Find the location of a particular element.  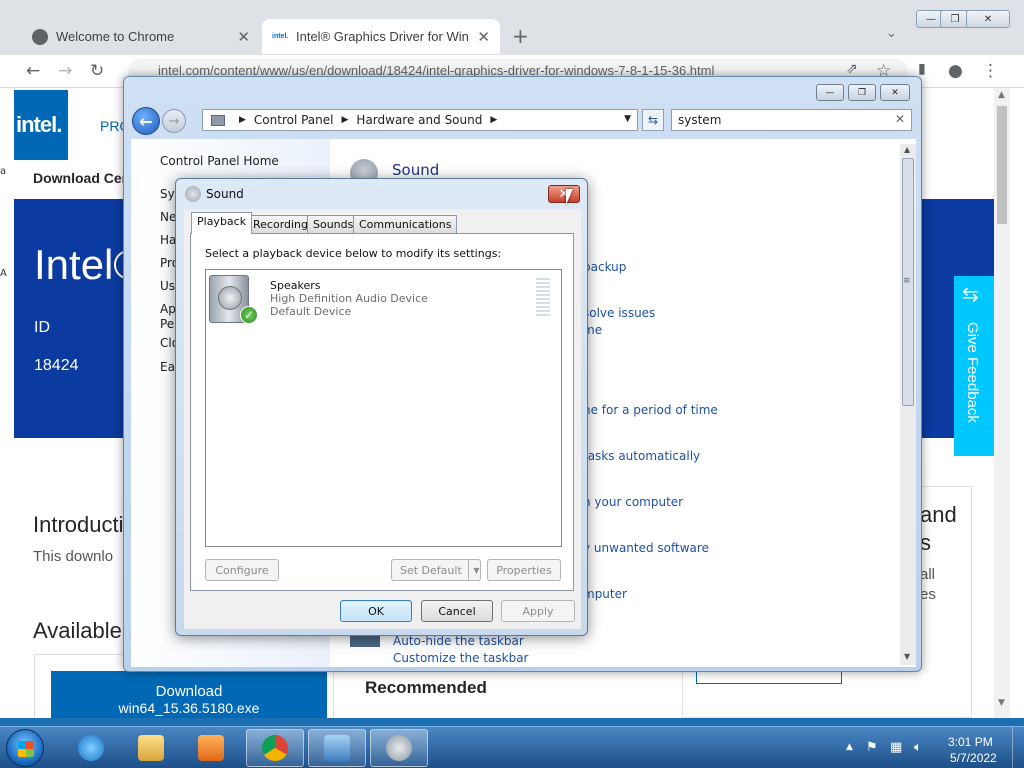

cp-task-link: y unwanted software is located at coordinates (646, 548).